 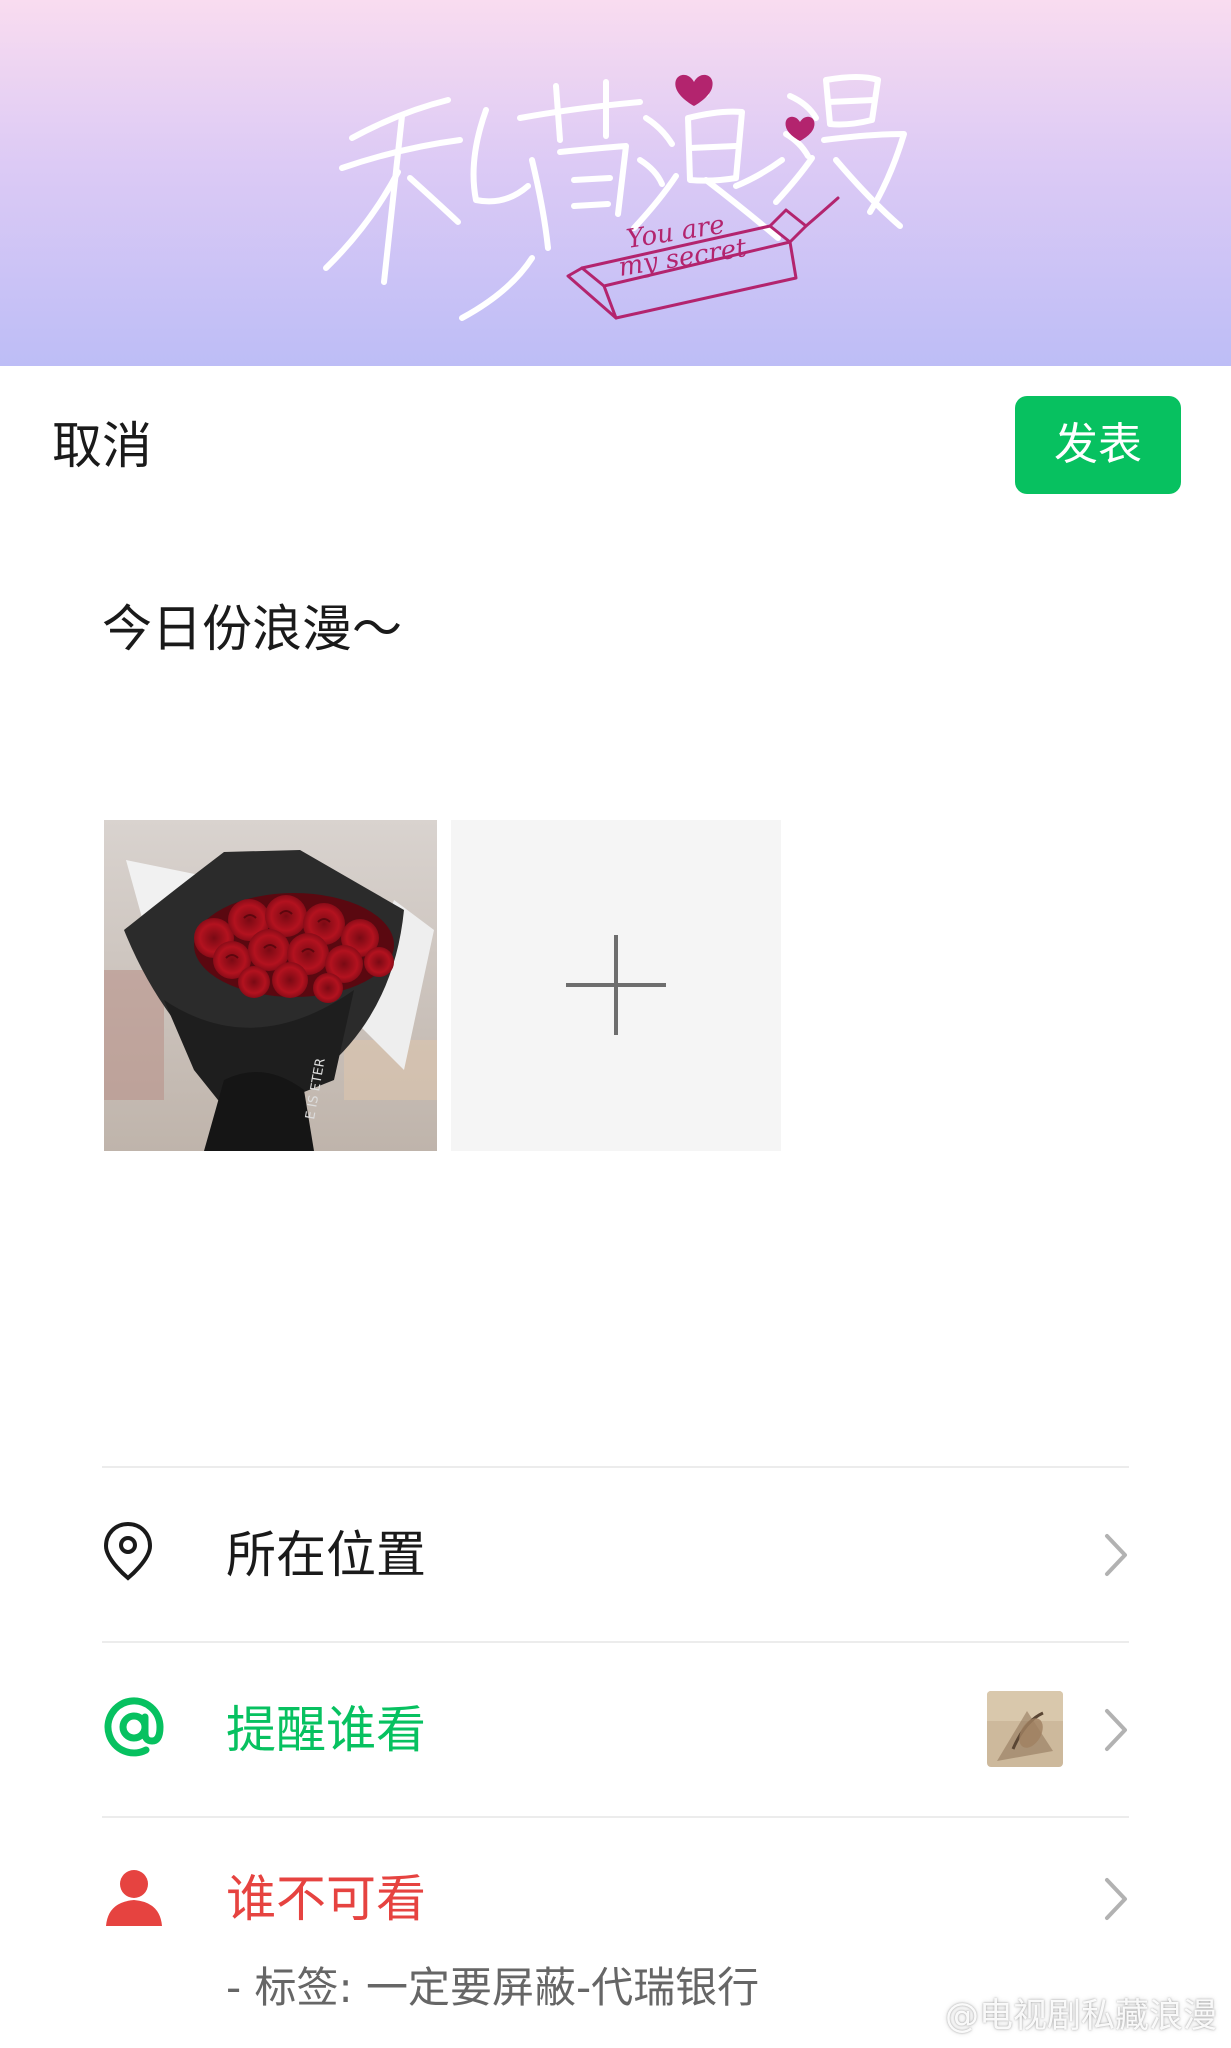 What do you see at coordinates (326, 1899) in the screenshot?
I see `hidden-from-label: 谁不可看` at bounding box center [326, 1899].